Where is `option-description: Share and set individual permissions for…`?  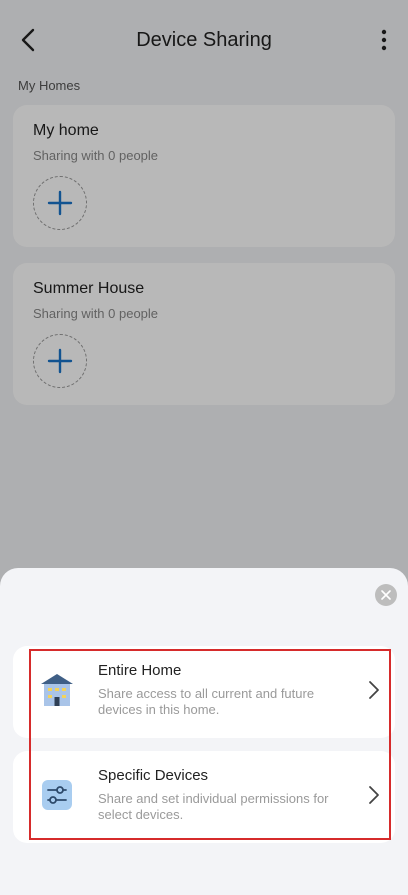 option-description: Share and set individual permissions for… is located at coordinates (213, 806).